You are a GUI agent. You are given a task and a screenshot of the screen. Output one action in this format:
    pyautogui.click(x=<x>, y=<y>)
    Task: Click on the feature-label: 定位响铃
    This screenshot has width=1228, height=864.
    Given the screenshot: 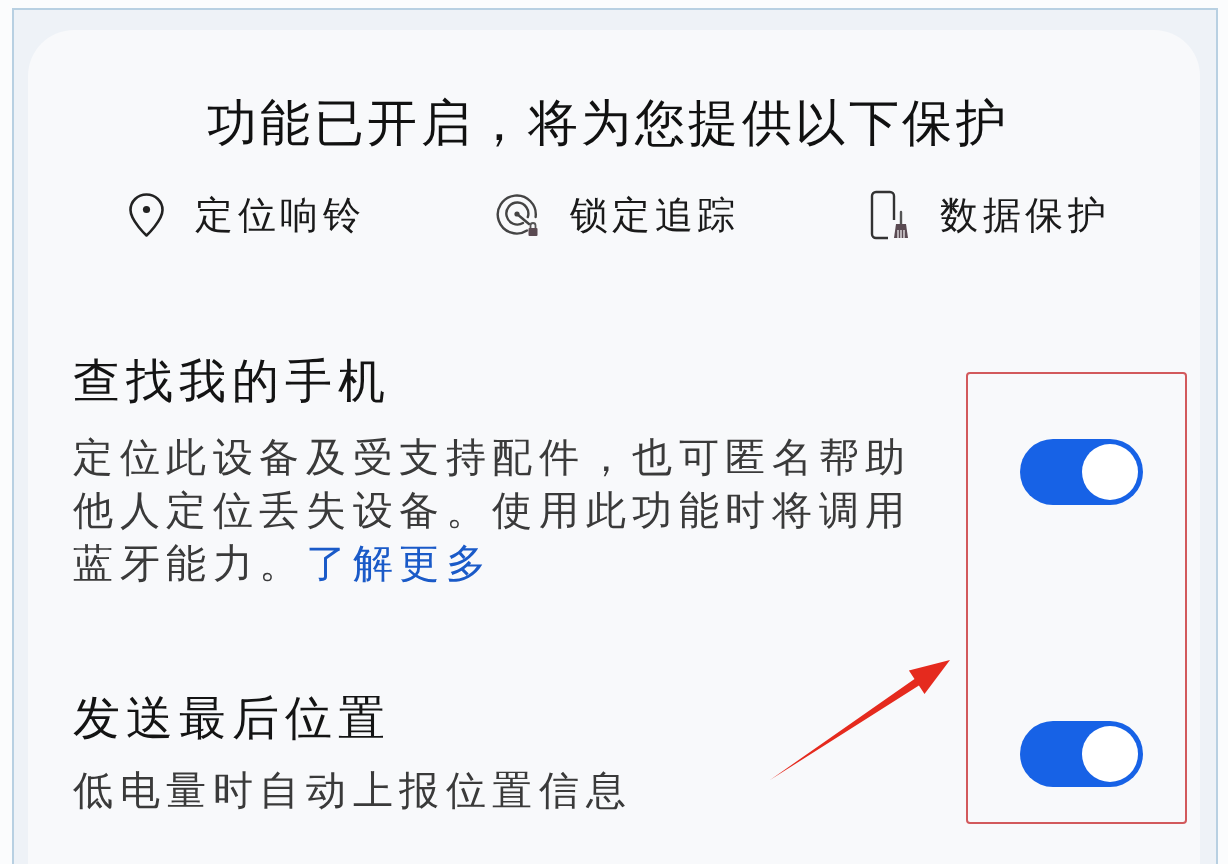 What is the action you would take?
    pyautogui.click(x=280, y=215)
    